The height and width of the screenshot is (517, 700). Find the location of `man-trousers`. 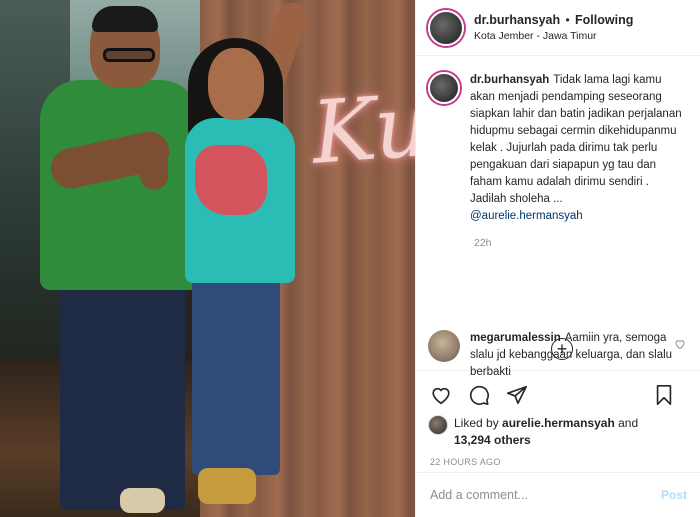

man-trousers is located at coordinates (122, 395).